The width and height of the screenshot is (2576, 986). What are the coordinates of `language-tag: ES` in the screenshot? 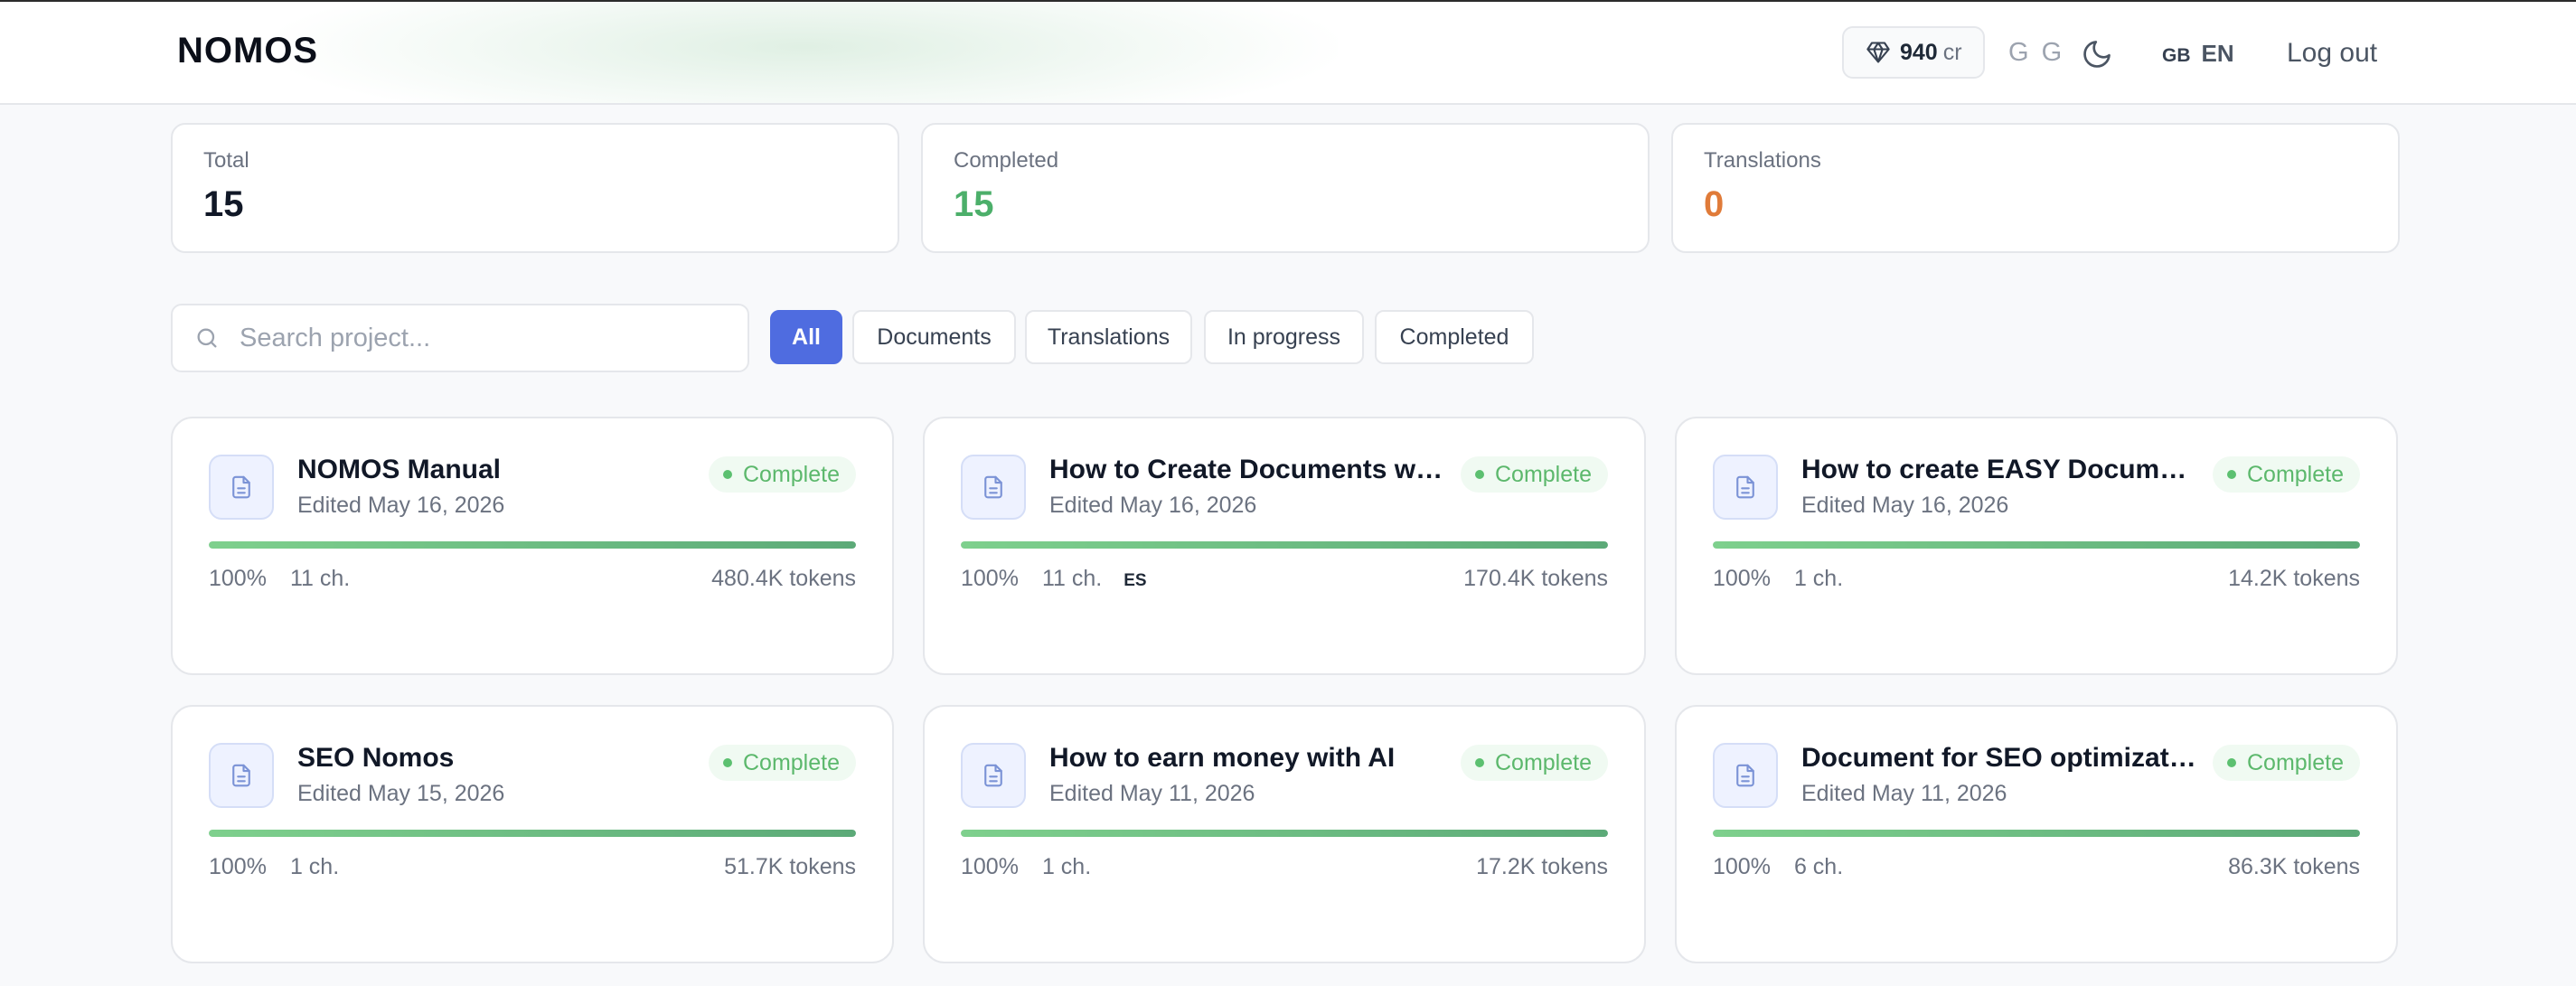 It's located at (1135, 580).